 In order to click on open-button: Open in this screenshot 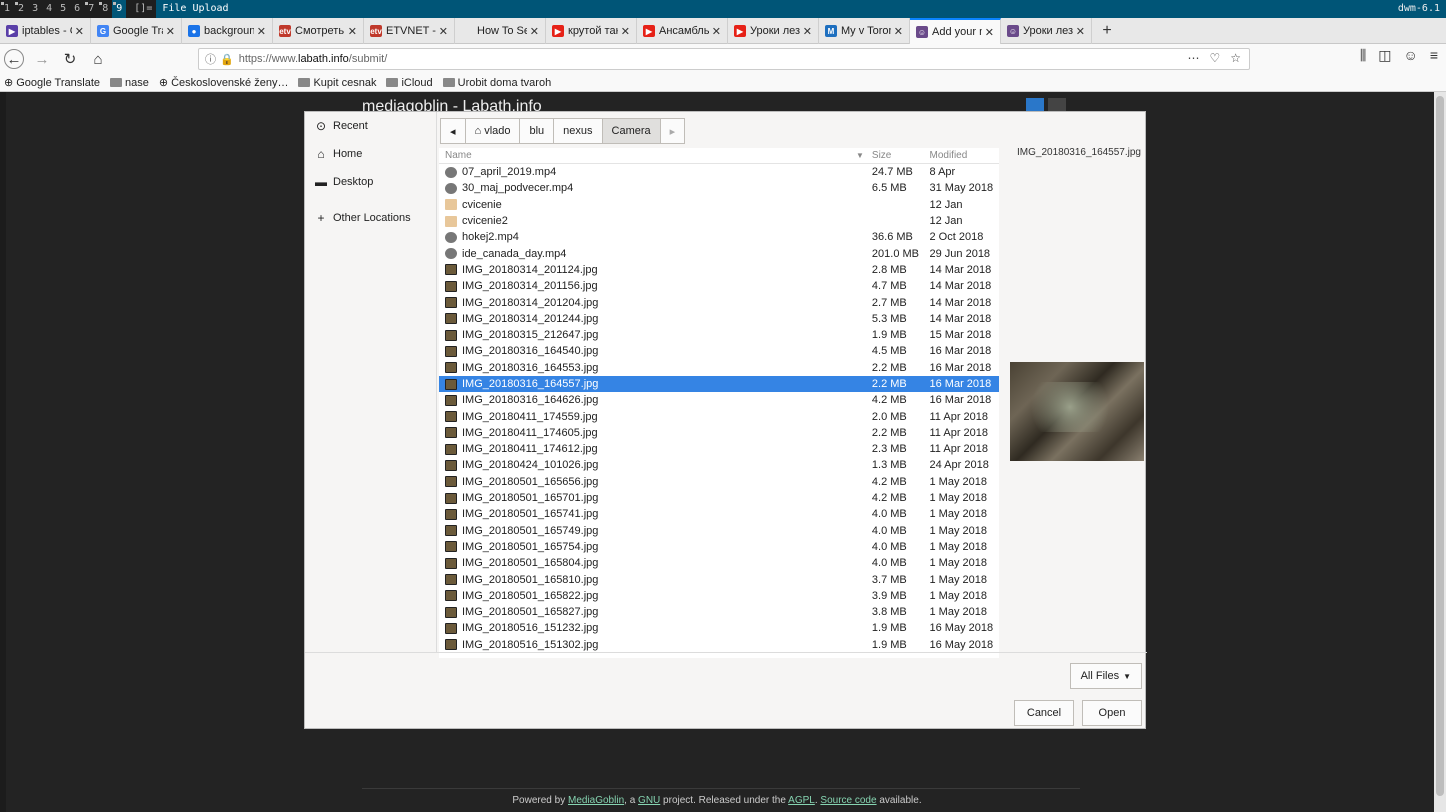, I will do `click(1112, 713)`.